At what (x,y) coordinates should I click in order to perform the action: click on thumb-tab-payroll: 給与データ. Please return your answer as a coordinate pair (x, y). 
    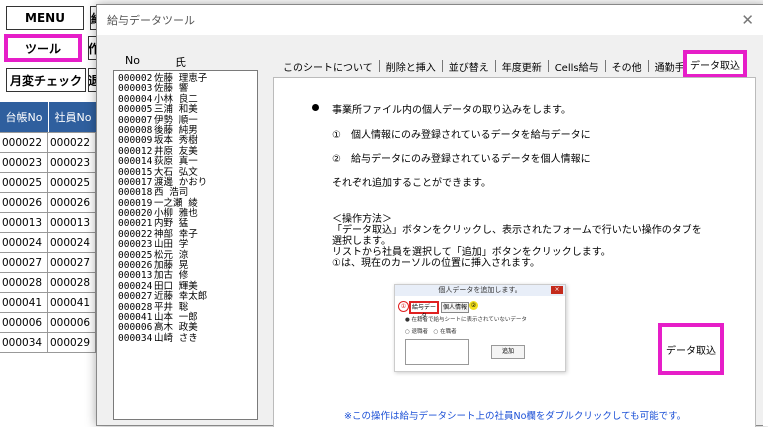
    Looking at the image, I should click on (424, 310).